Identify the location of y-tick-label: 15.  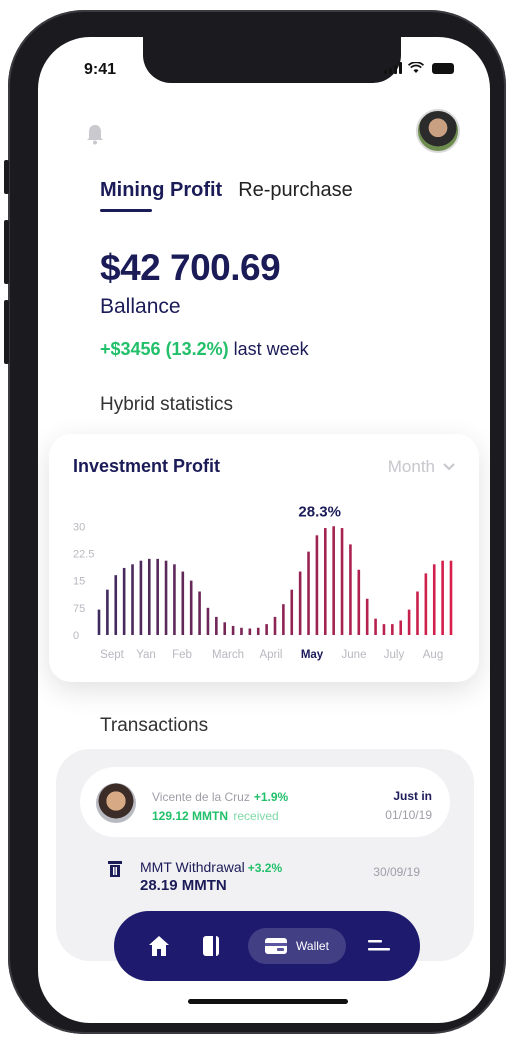
(79, 582).